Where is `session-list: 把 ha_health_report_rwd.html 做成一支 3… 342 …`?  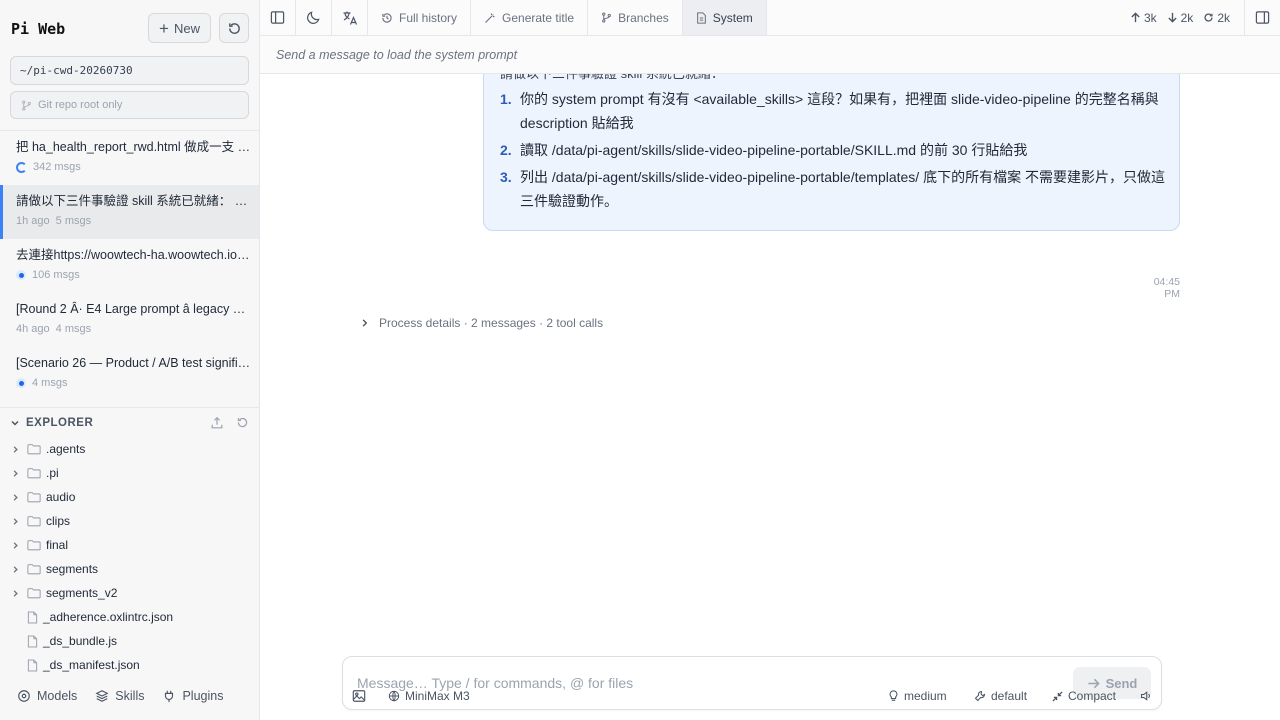
session-list: 把 ha_health_report_rwd.html 做成一支 3… 342 … is located at coordinates (129, 265).